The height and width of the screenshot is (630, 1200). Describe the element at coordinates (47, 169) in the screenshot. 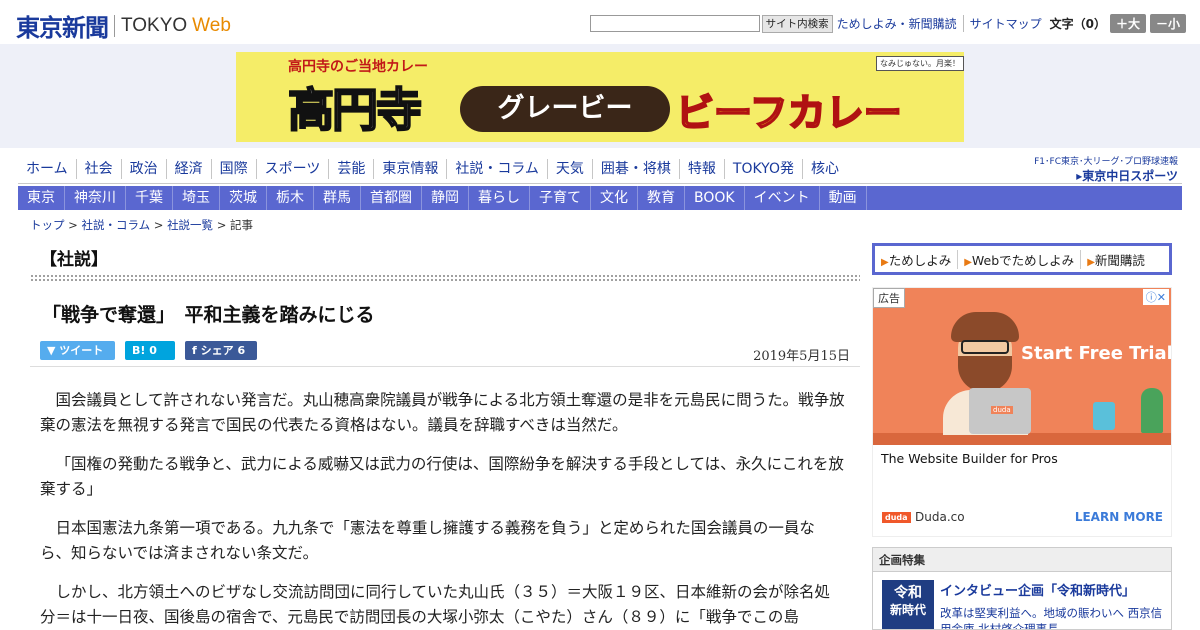

I see `nav-item-home: ホーム` at that location.